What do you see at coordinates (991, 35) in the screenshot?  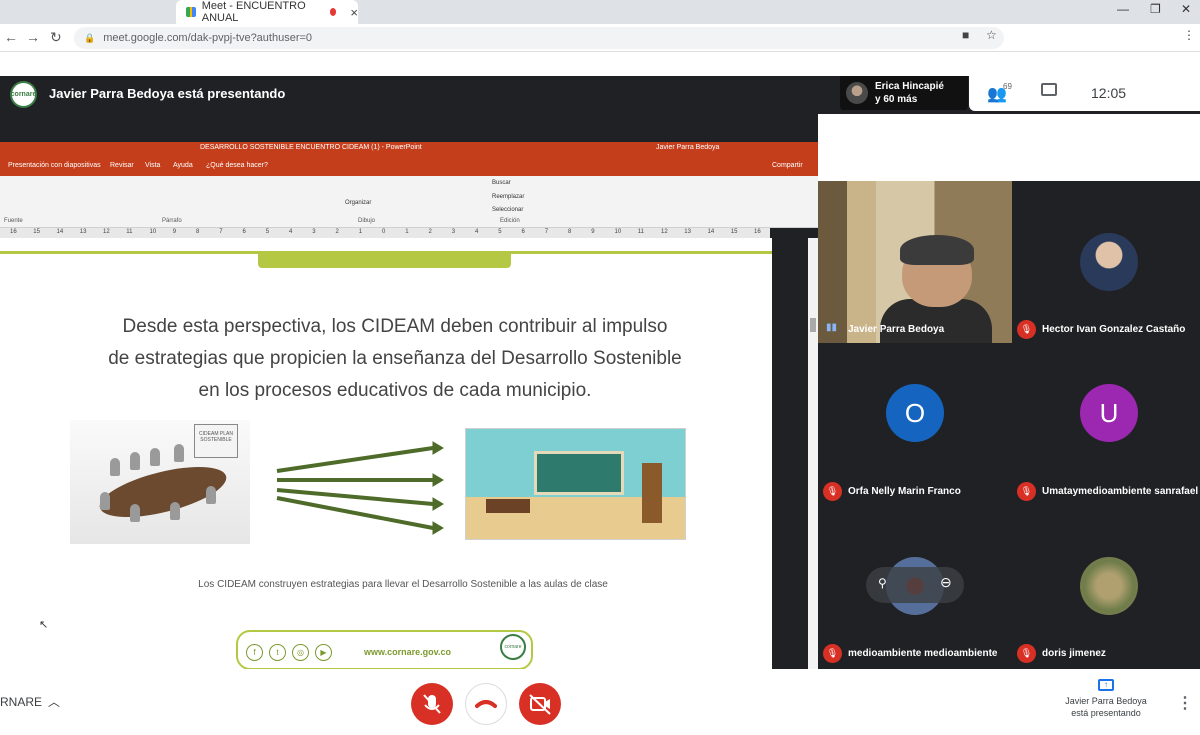 I see `star-icon: ☆` at bounding box center [991, 35].